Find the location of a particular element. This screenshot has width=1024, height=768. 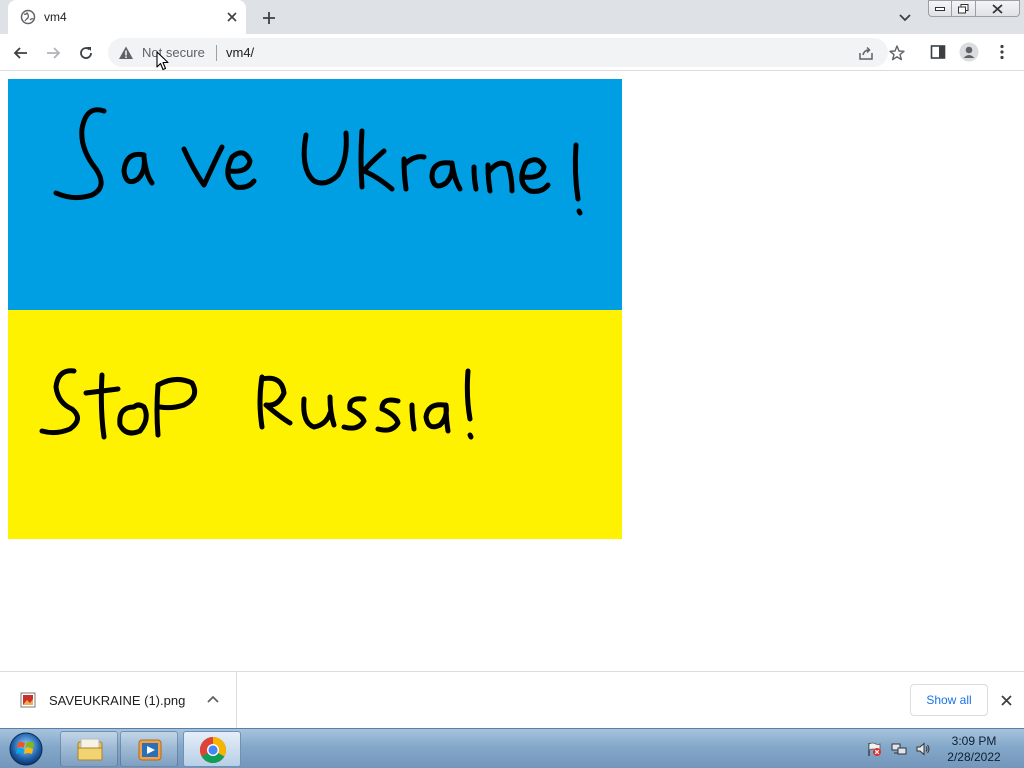

arrow-right-icon is located at coordinates (54, 53).